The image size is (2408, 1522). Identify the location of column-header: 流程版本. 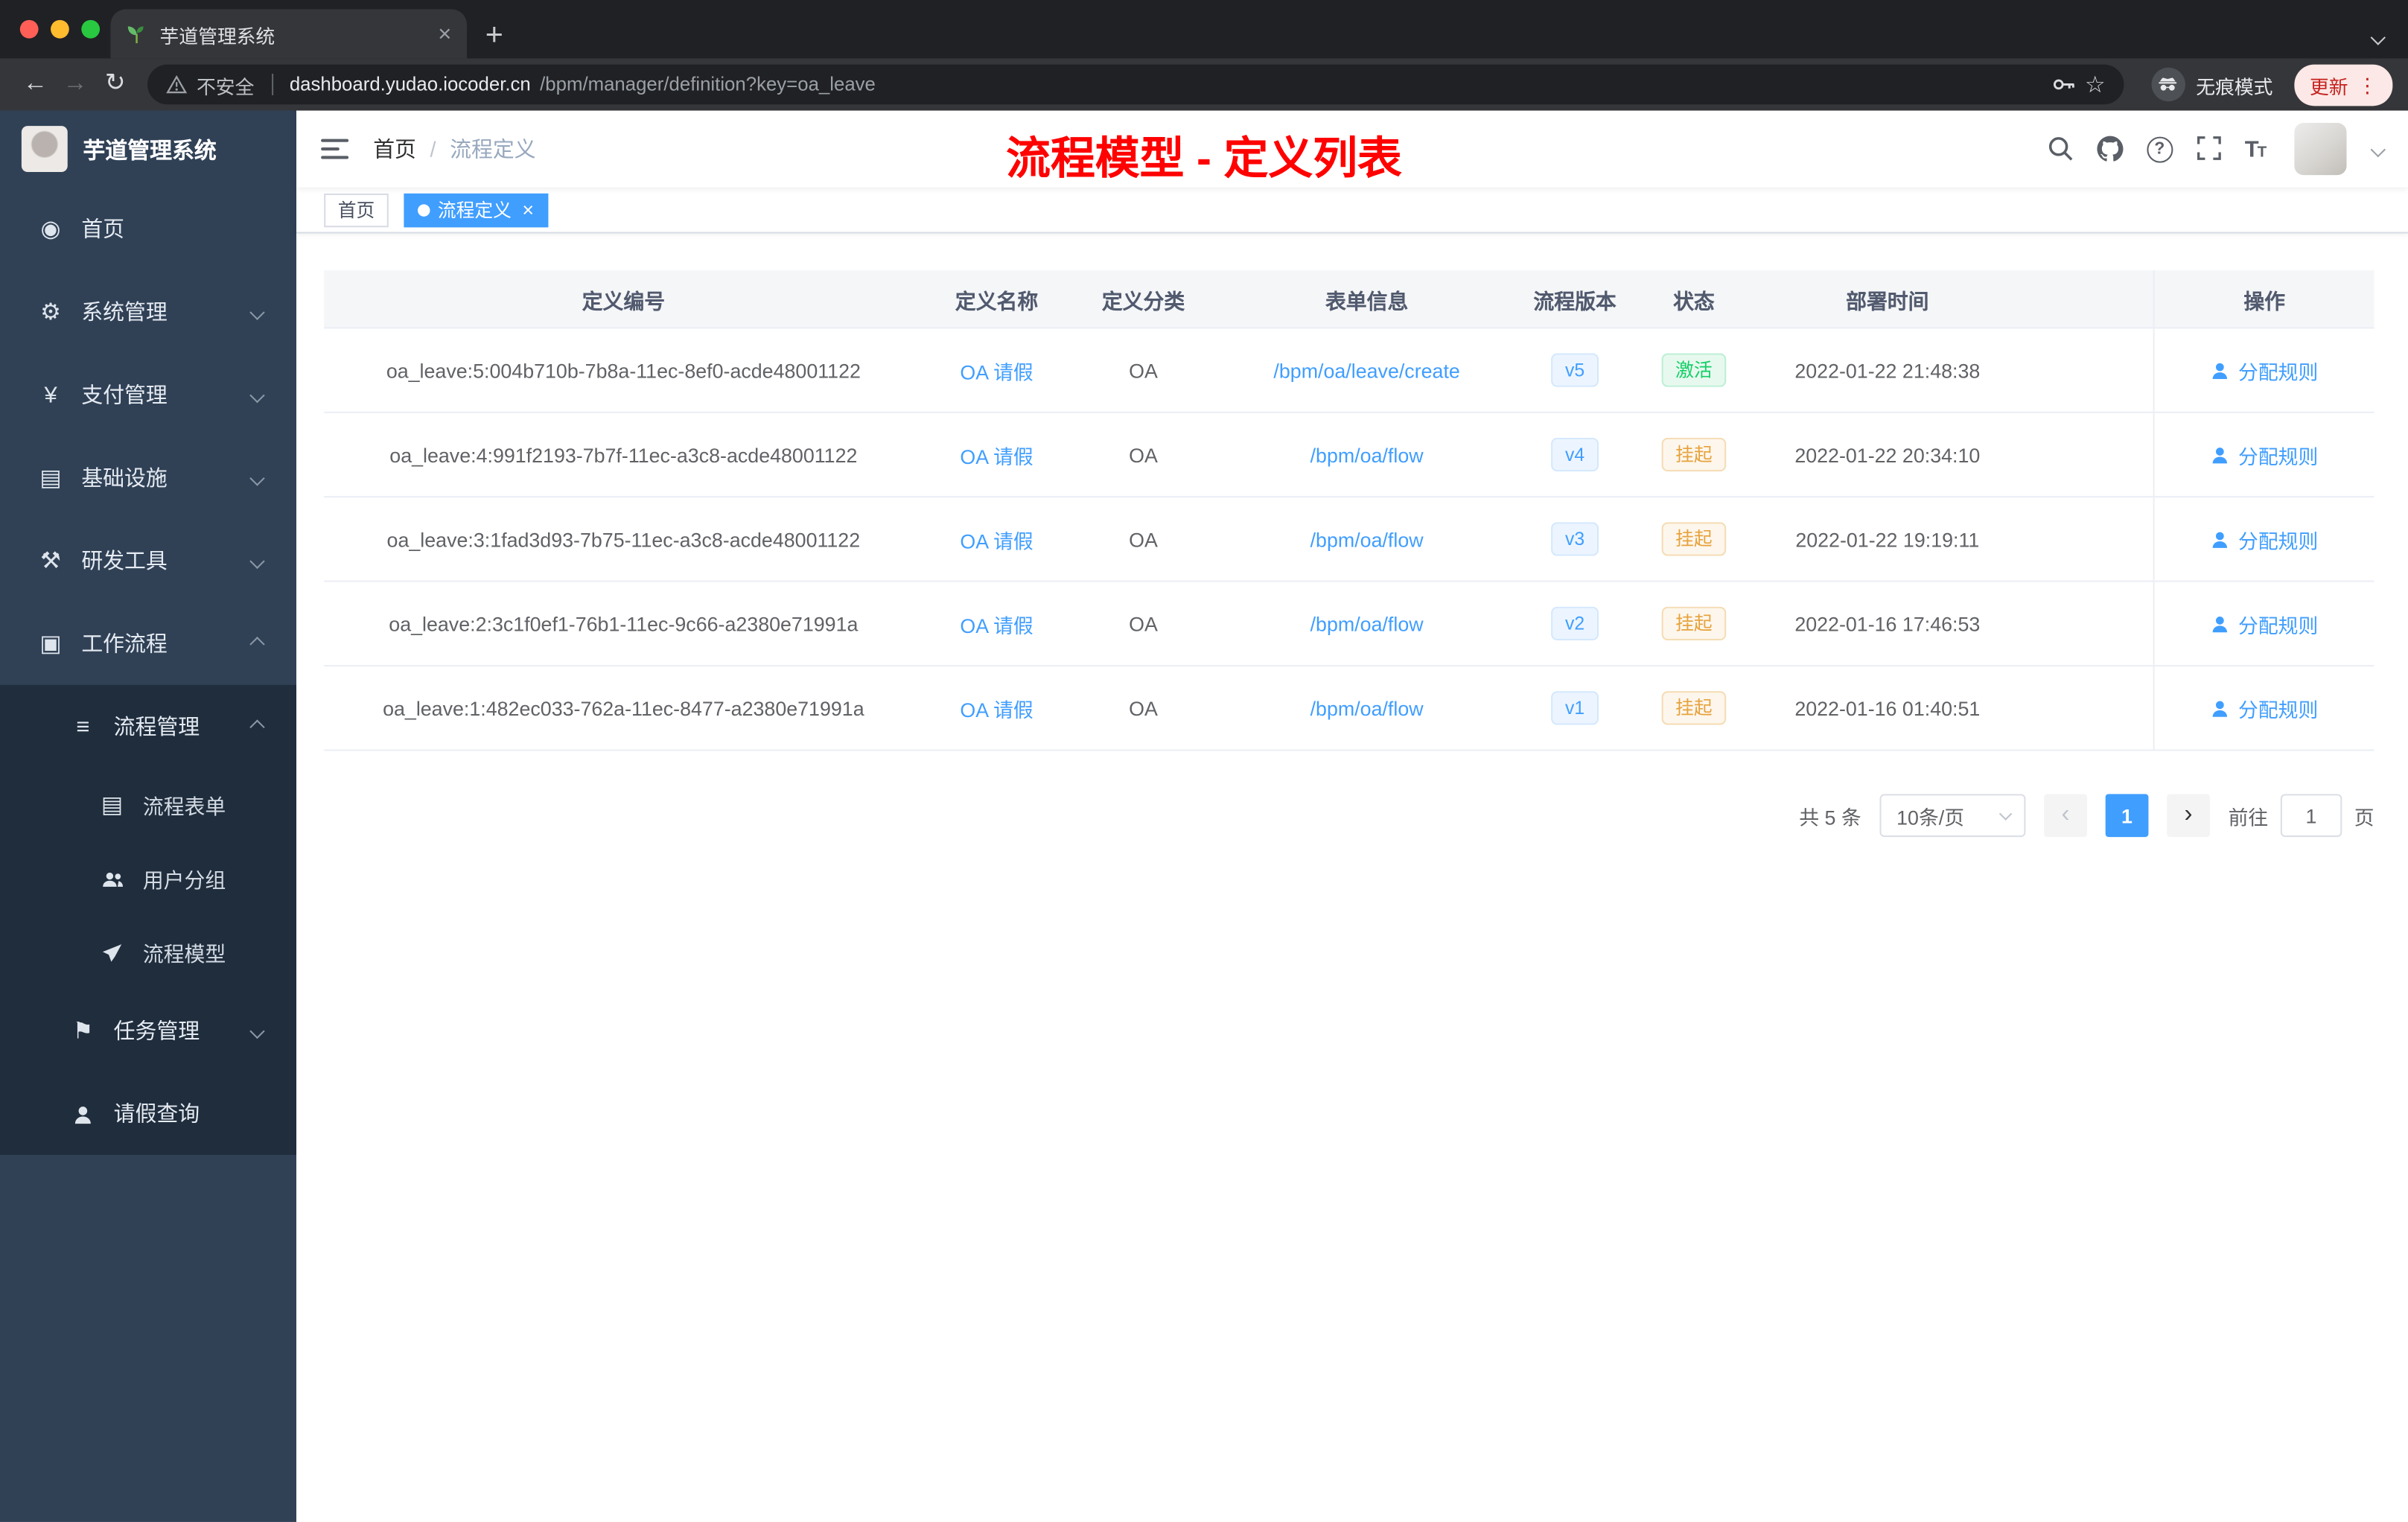
(1575, 301).